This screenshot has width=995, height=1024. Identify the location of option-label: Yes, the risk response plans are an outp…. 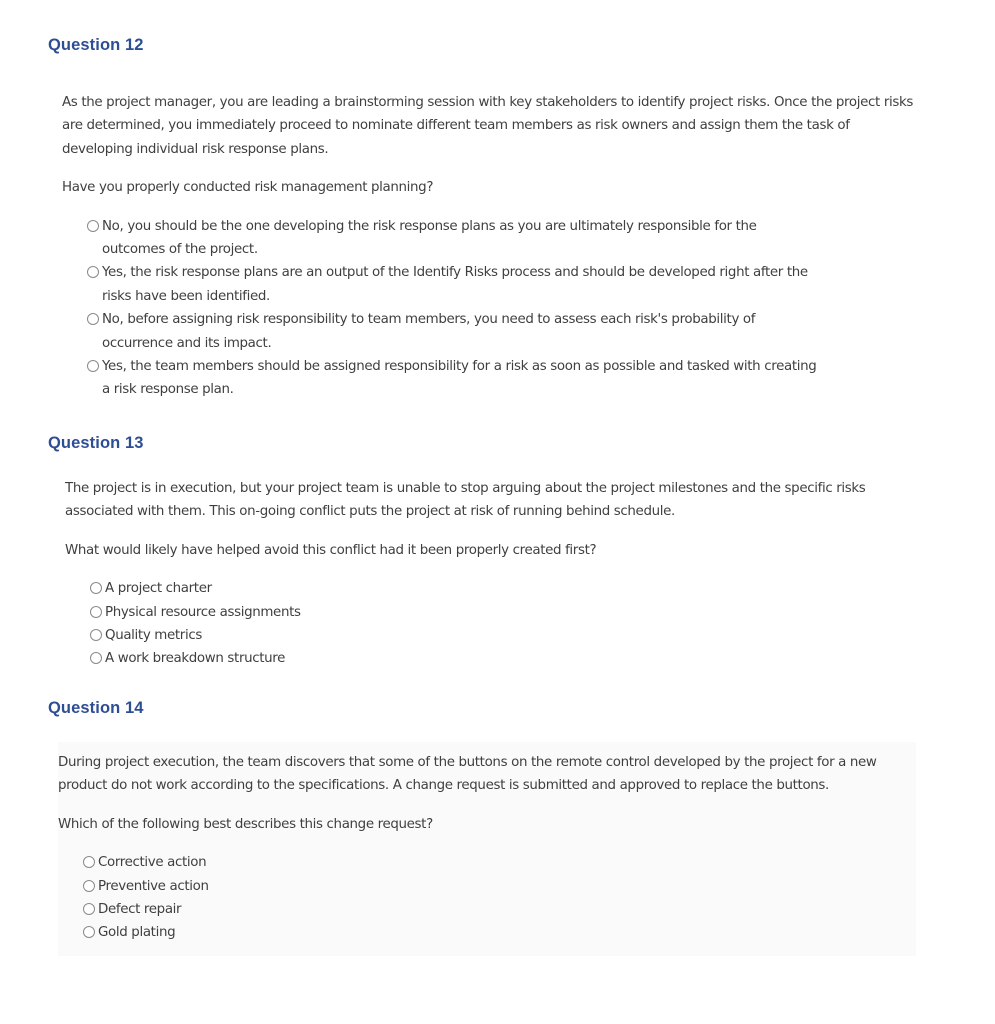
(455, 284).